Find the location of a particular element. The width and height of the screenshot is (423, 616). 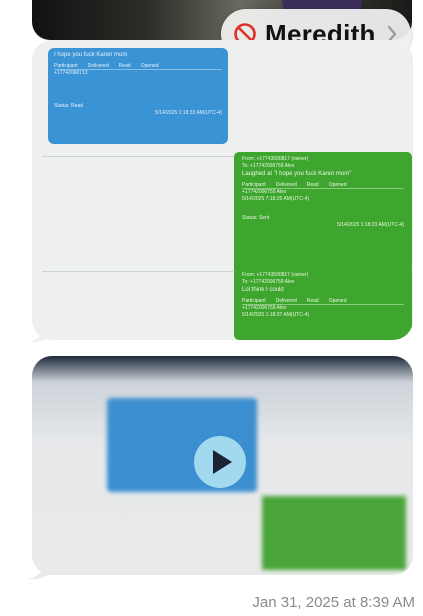

message-text: Lol think I could is located at coordinates (263, 290).